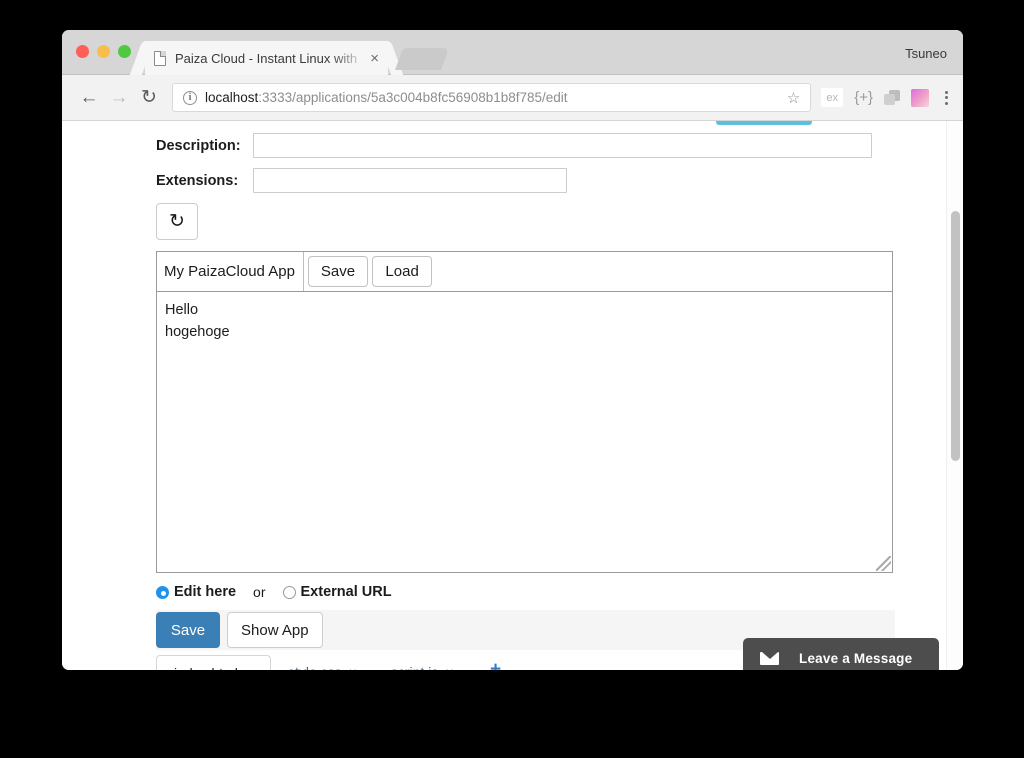  Describe the element at coordinates (315, 667) in the screenshot. I see `file-tab-label: style.css` at that location.